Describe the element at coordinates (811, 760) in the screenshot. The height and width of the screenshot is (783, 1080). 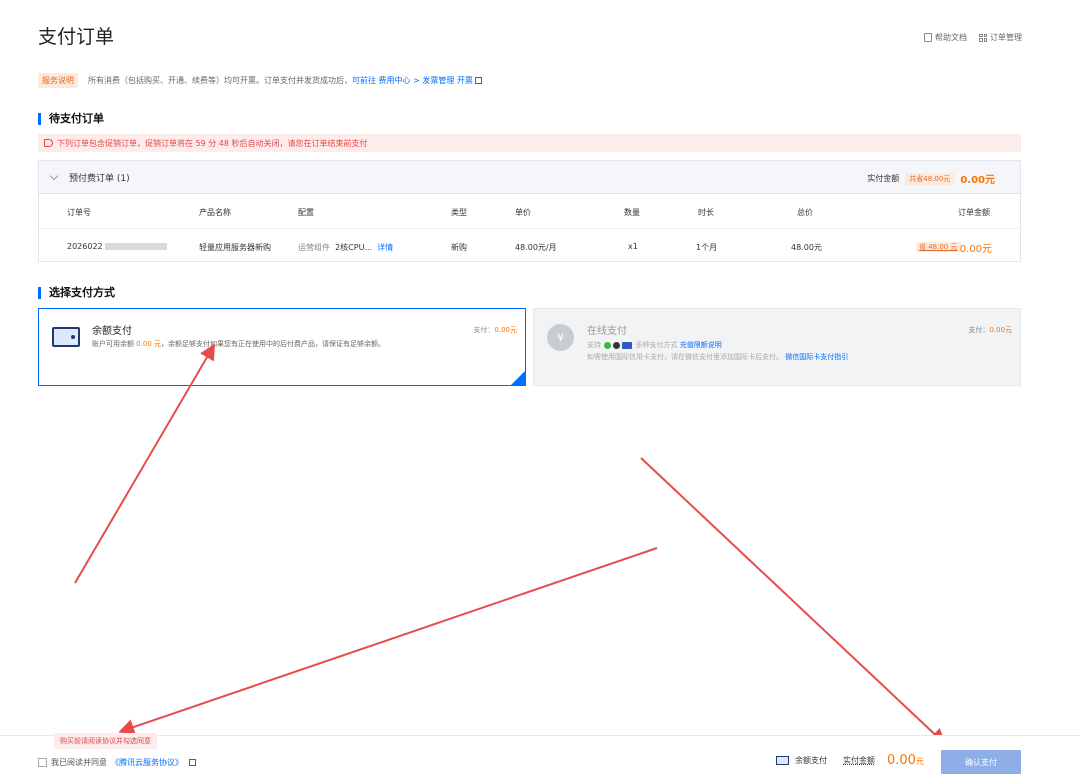
I see `selected-method: 余额支付` at that location.